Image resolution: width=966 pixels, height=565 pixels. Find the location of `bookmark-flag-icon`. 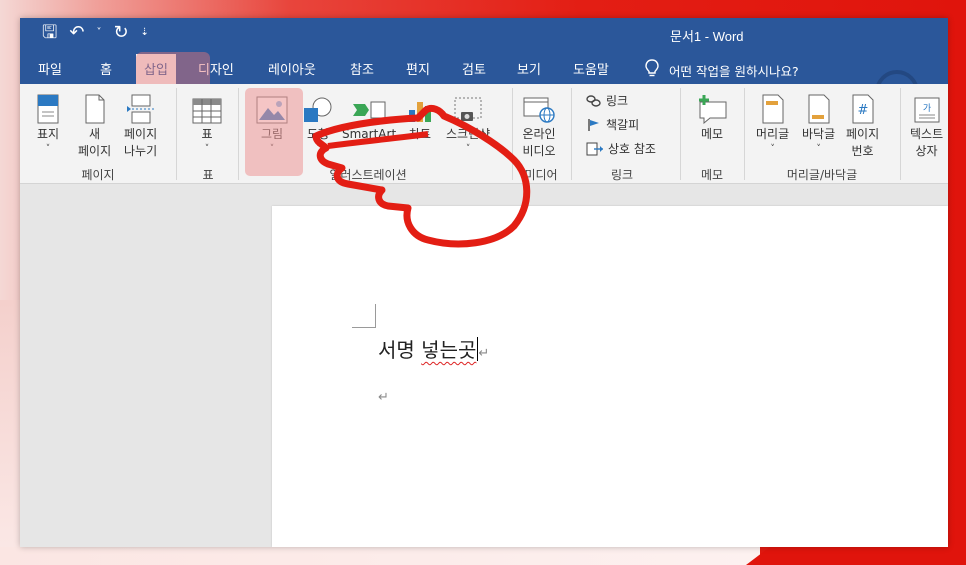

bookmark-flag-icon is located at coordinates (593, 124).